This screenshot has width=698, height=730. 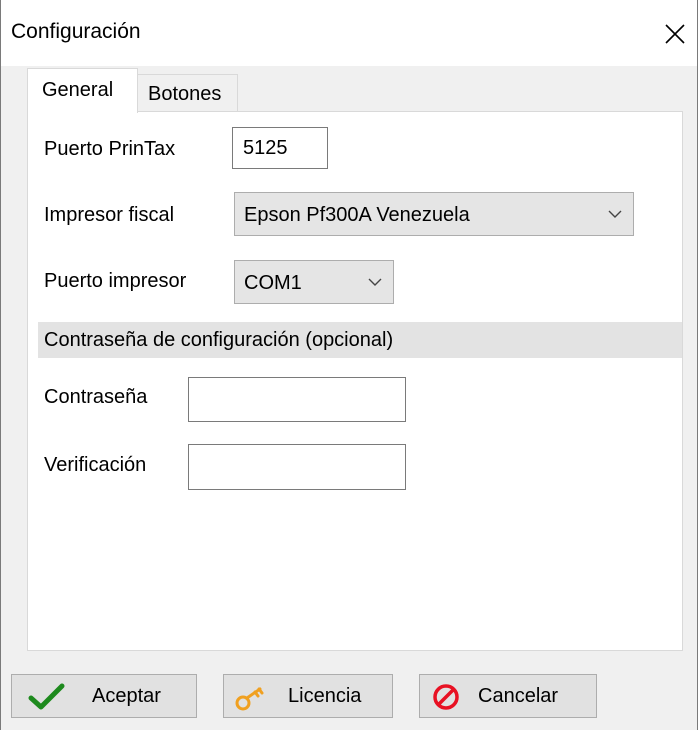 What do you see at coordinates (297, 467) in the screenshot?
I see `verification-input` at bounding box center [297, 467].